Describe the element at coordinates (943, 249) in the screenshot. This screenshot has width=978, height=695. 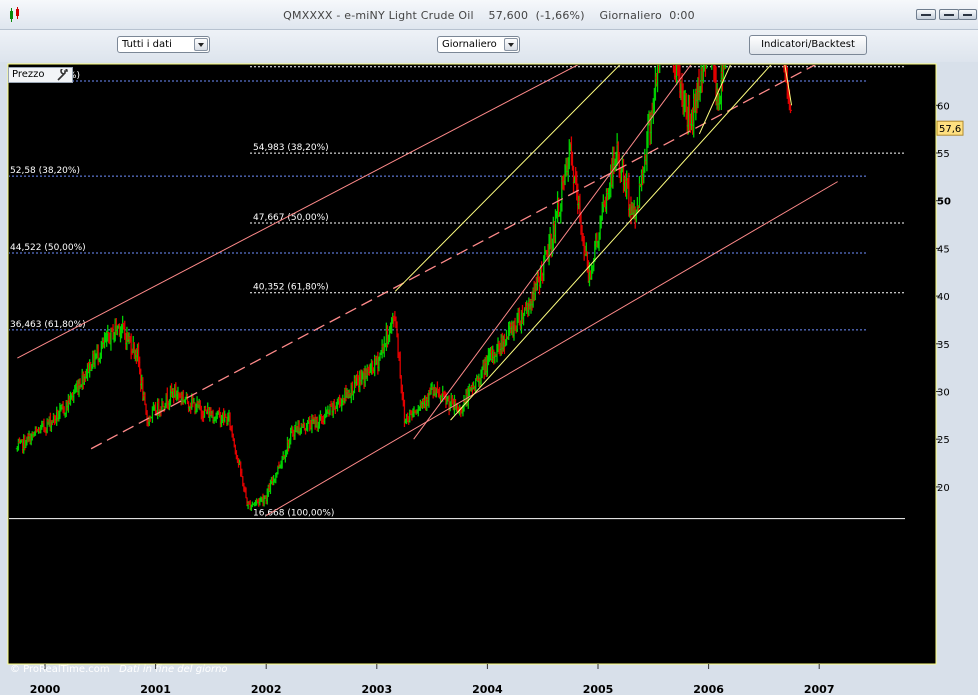
I see `y-tick-label: 45` at that location.